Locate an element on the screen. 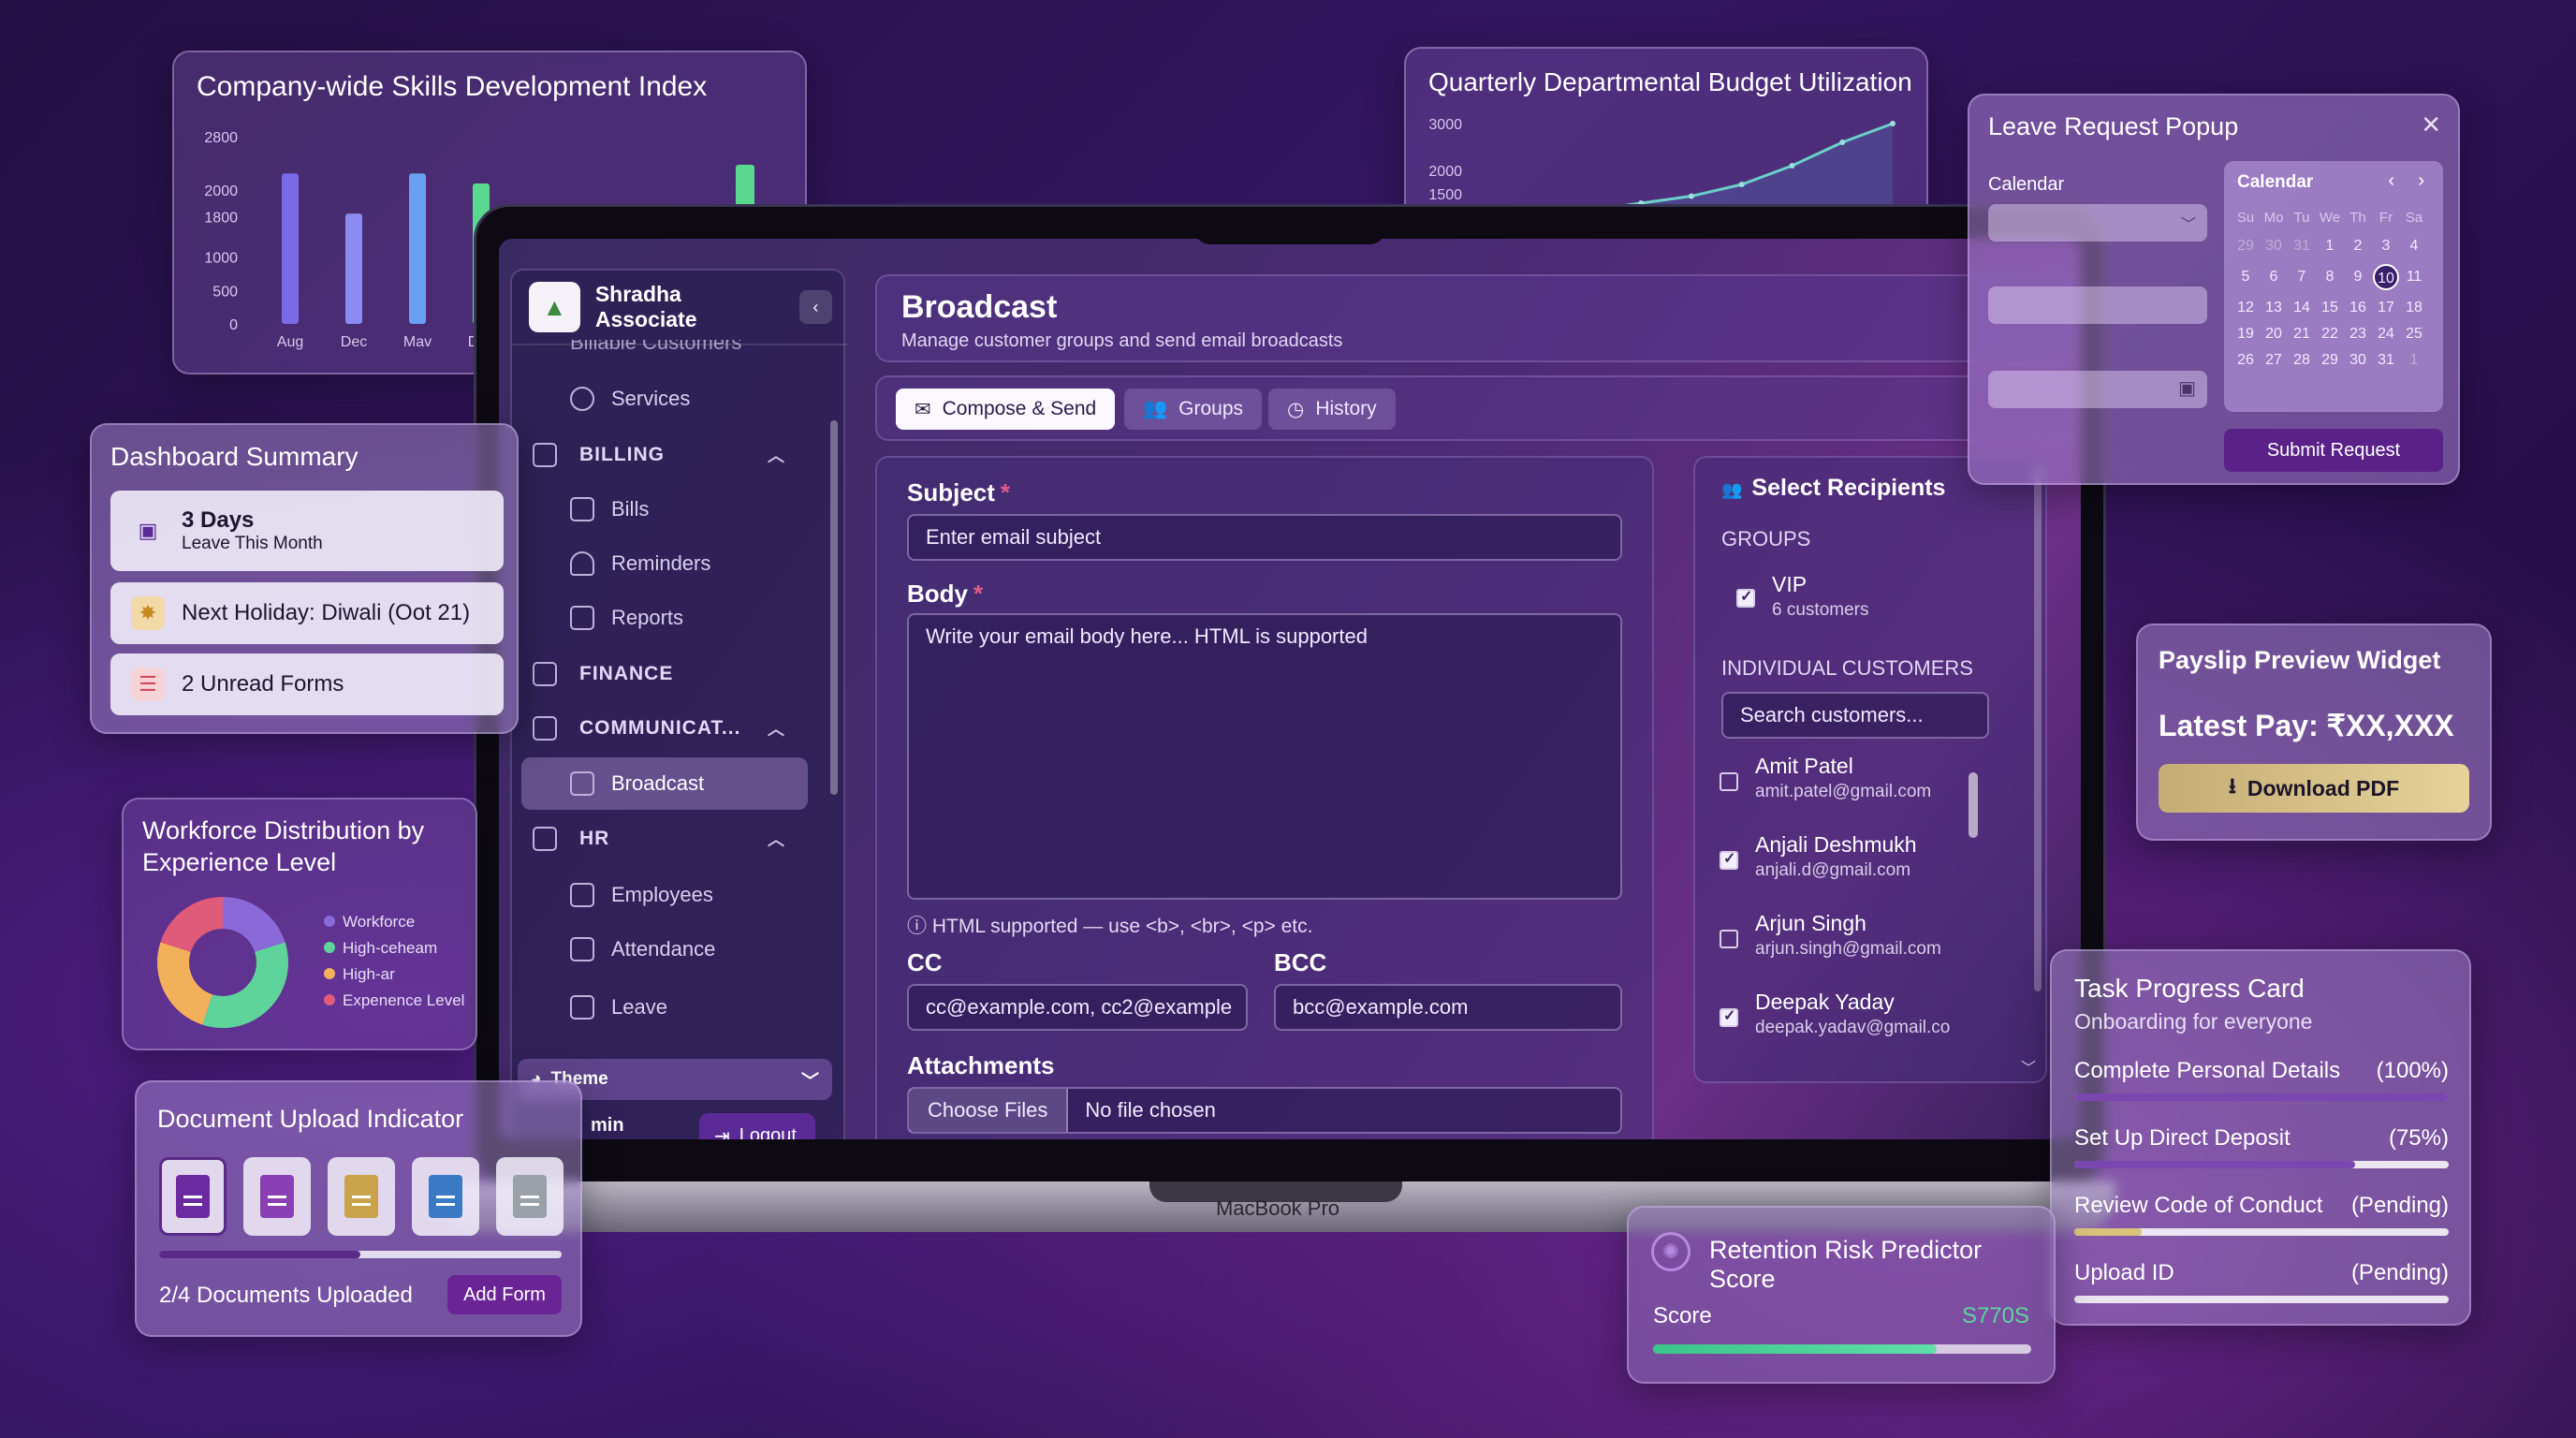 The height and width of the screenshot is (1438, 2576). sidebar-section-finance: FINANCE is located at coordinates (659, 674).